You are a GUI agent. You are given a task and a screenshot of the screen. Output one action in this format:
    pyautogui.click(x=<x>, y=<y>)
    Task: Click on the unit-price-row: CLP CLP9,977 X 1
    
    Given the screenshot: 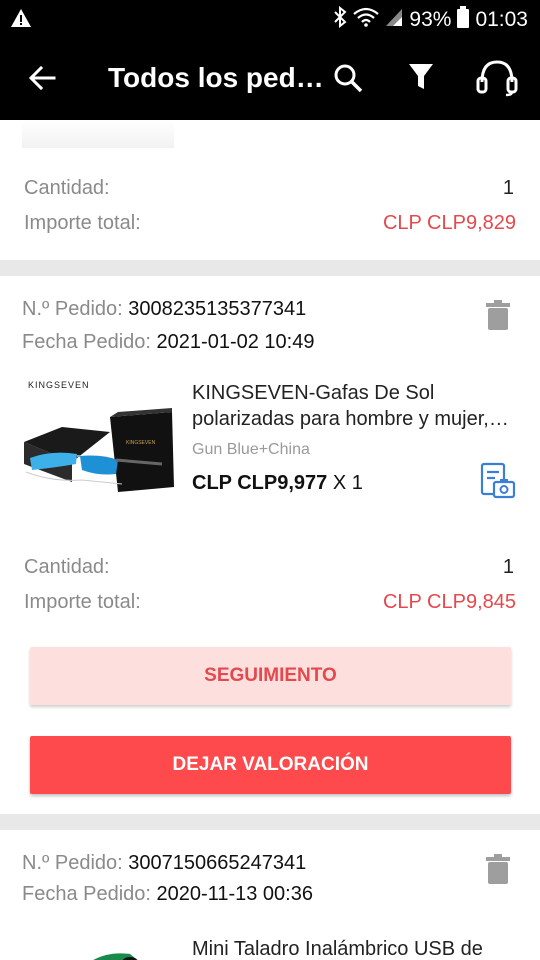 What is the action you would take?
    pyautogui.click(x=277, y=483)
    